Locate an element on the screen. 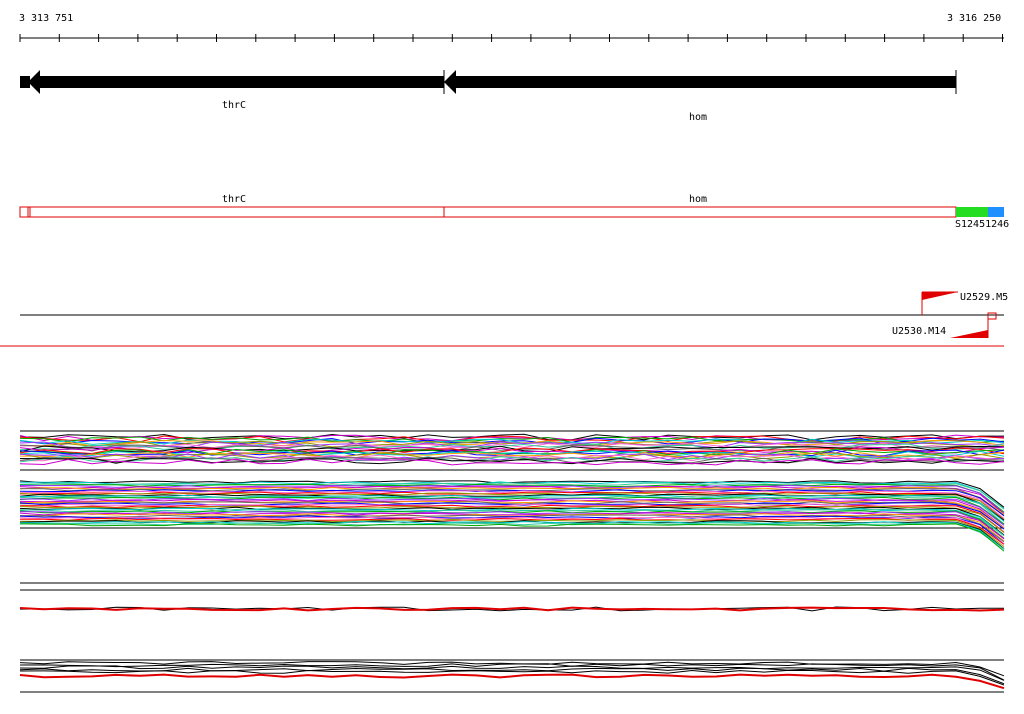 The image size is (1024, 714). gene-label-thrC: thrC is located at coordinates (234, 105).